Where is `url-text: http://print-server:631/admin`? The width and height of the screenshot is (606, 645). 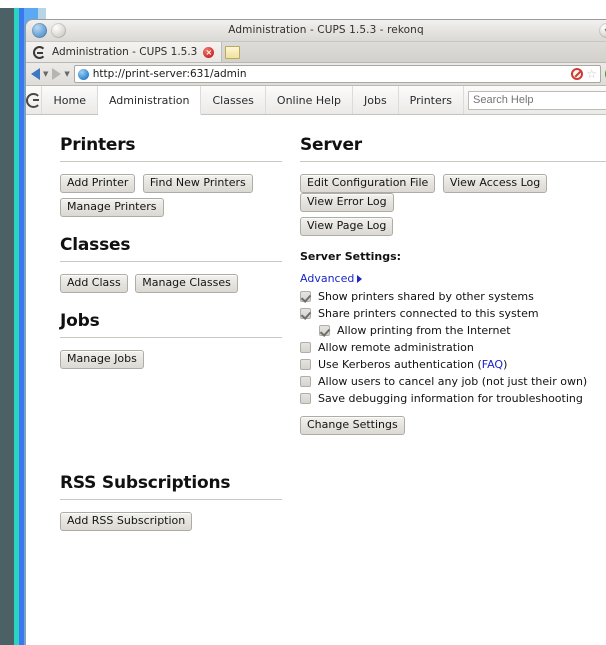
url-text: http://print-server:631/admin is located at coordinates (169, 74).